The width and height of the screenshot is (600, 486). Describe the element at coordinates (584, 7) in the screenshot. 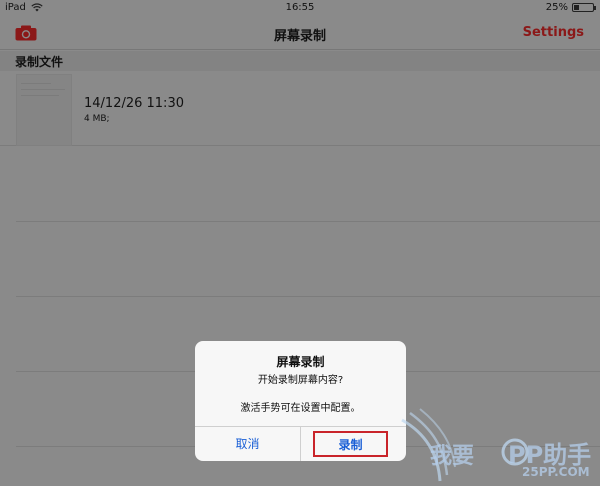

I see `battery-icon` at that location.